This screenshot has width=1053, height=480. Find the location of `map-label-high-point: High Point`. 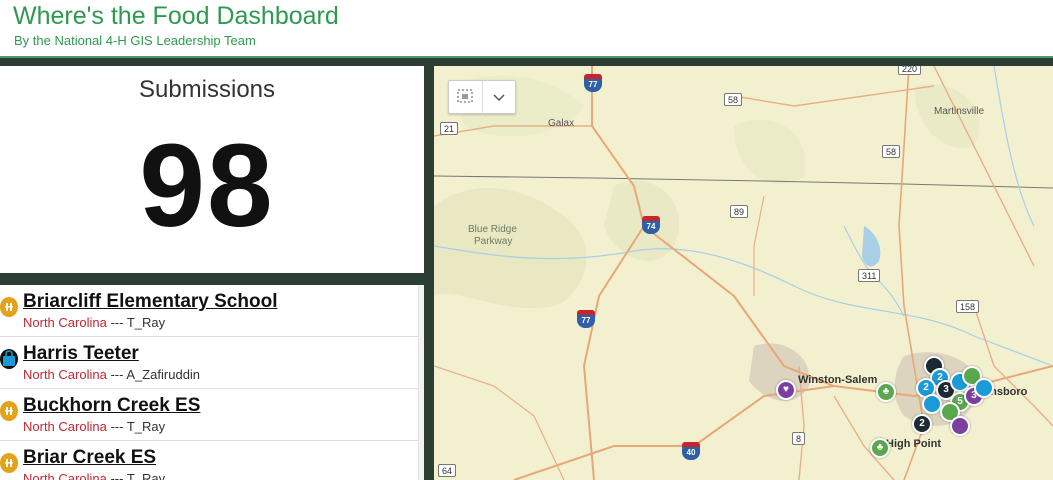

map-label-high-point: High Point is located at coordinates (913, 444).